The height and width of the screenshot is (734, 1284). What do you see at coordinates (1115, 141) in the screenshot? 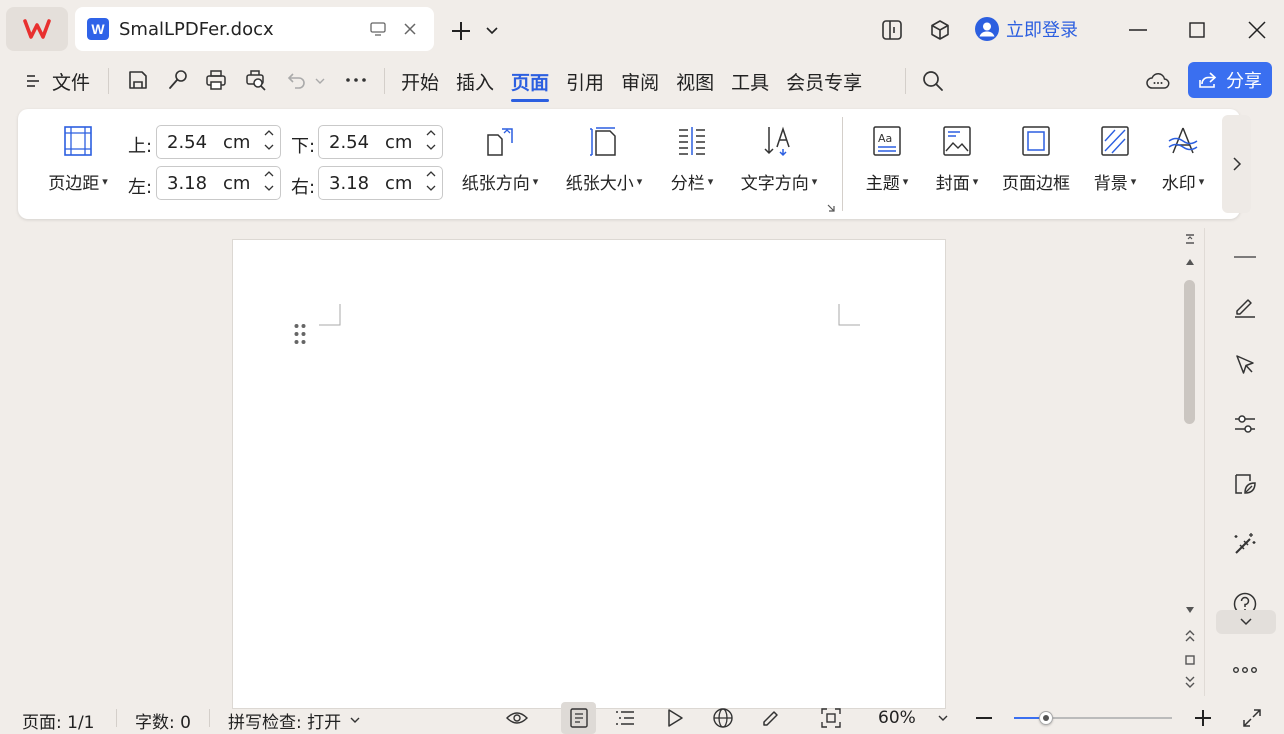
I see `background-icon` at bounding box center [1115, 141].